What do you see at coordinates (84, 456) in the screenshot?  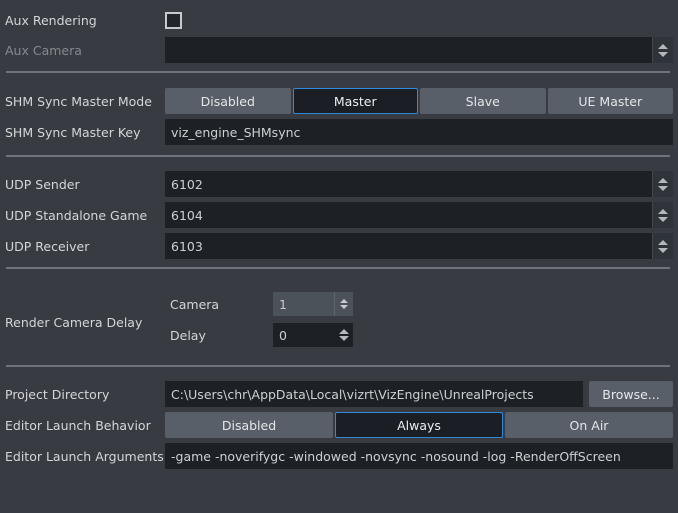 I see `label-editor-launch-arguments: Editor Launch Arguments` at bounding box center [84, 456].